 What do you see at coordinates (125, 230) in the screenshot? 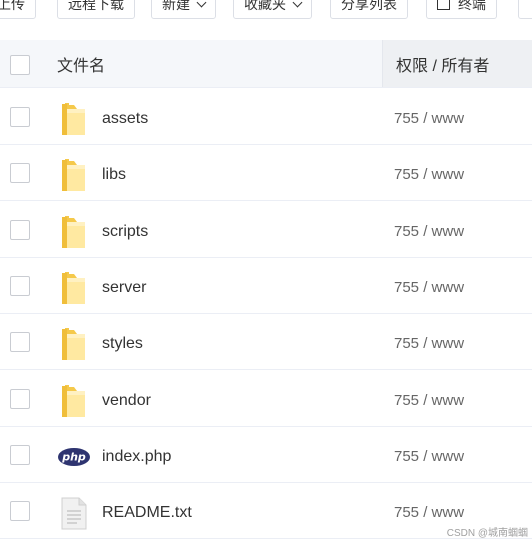
I see `file-name: scripts` at bounding box center [125, 230].